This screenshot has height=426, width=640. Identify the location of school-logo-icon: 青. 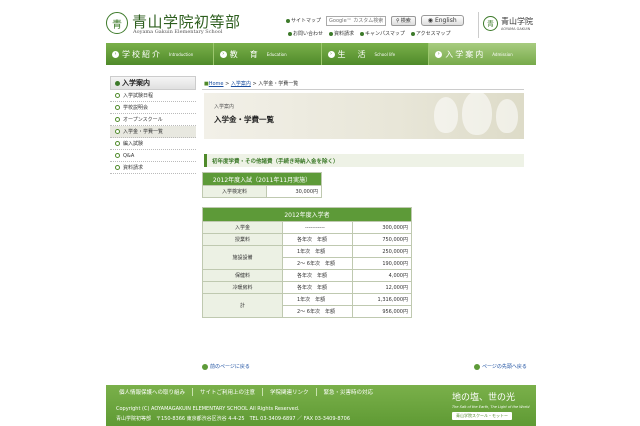
(117, 23).